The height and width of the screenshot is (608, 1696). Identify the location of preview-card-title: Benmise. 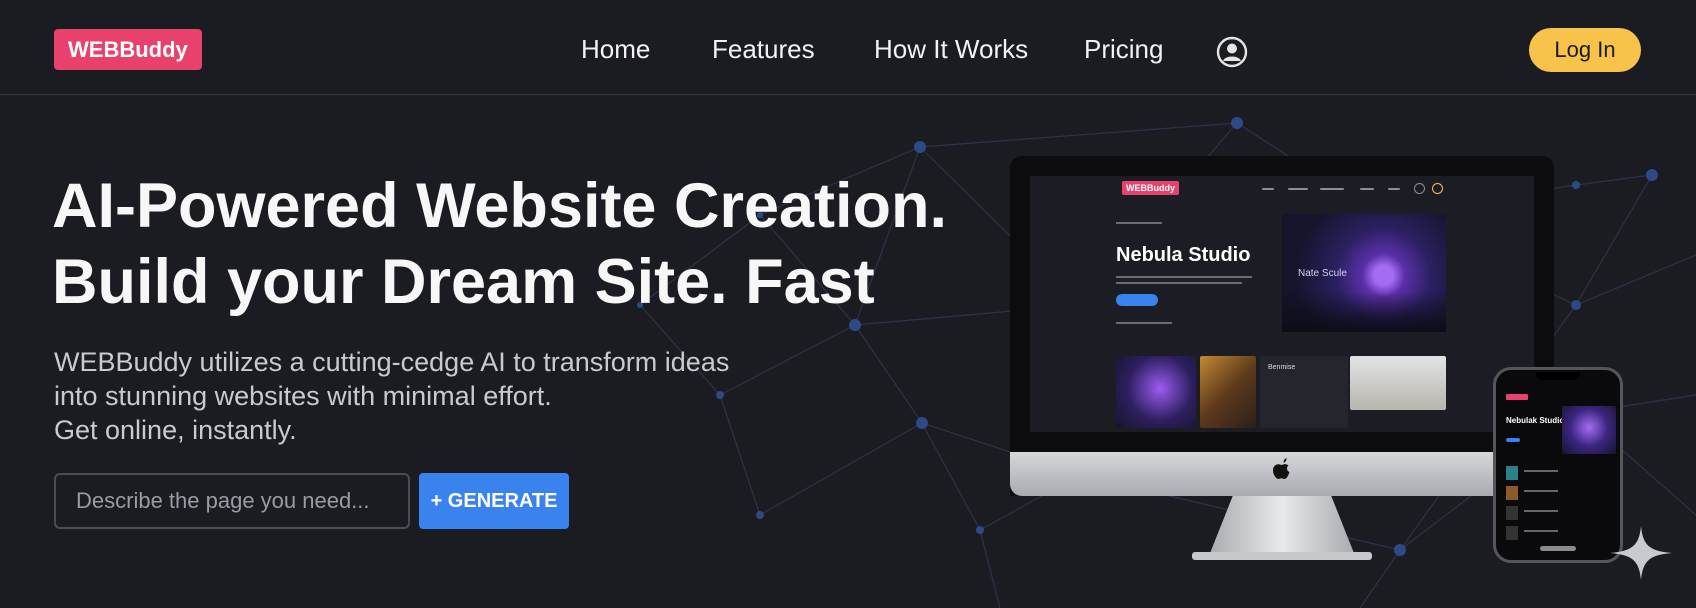
(1282, 367).